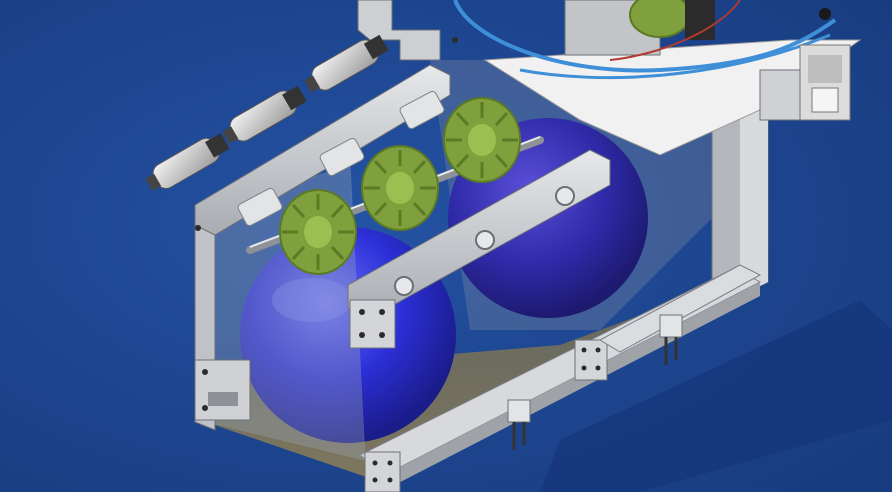 The height and width of the screenshot is (492, 892). What do you see at coordinates (222, 390) in the screenshot?
I see `bottom-left-bracket` at bounding box center [222, 390].